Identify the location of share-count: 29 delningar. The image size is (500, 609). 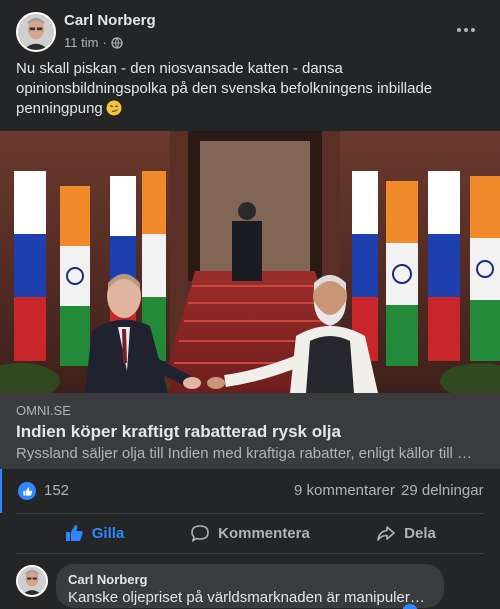
(442, 490).